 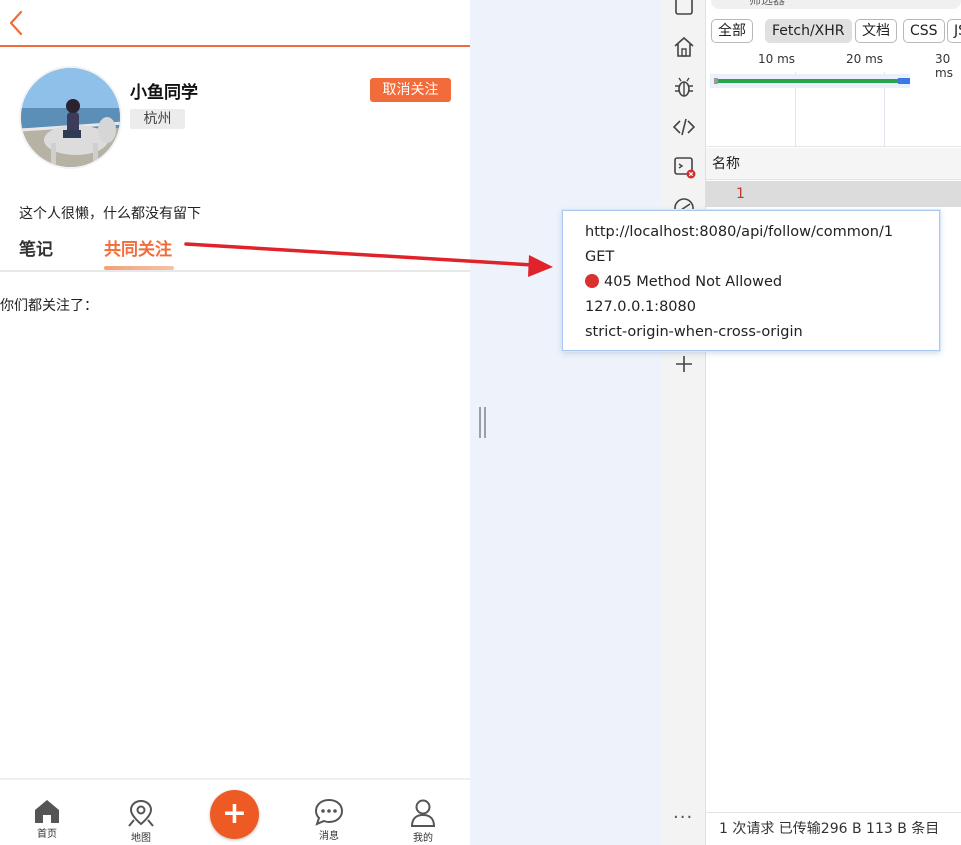 What do you see at coordinates (110, 214) in the screenshot?
I see `user-intro: 这个人很懒，什么都没有留下` at bounding box center [110, 214].